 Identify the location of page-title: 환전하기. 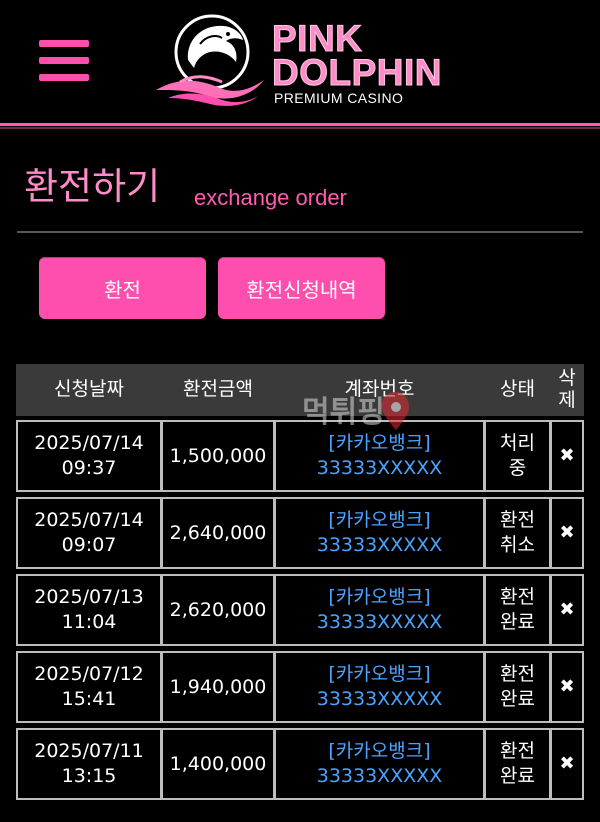
(92, 186).